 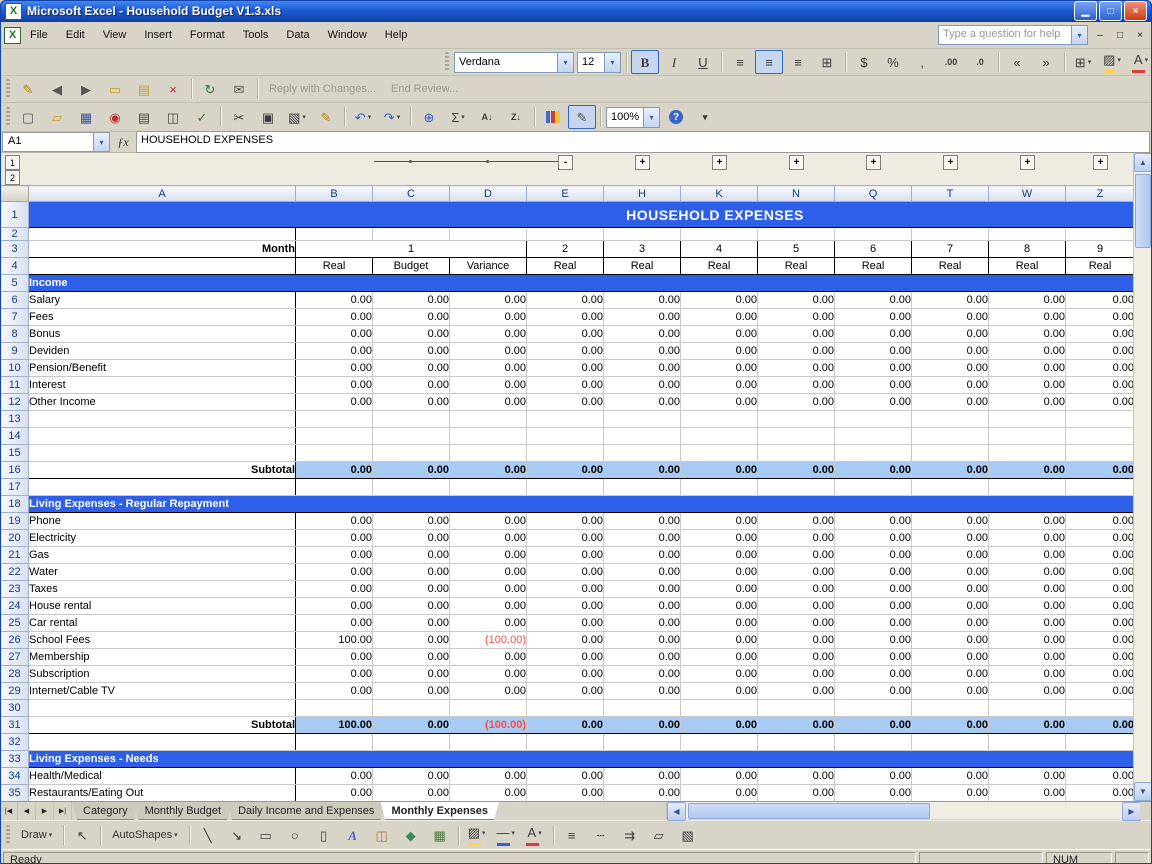 What do you see at coordinates (565, 234) in the screenshot?
I see `cell-E2` at bounding box center [565, 234].